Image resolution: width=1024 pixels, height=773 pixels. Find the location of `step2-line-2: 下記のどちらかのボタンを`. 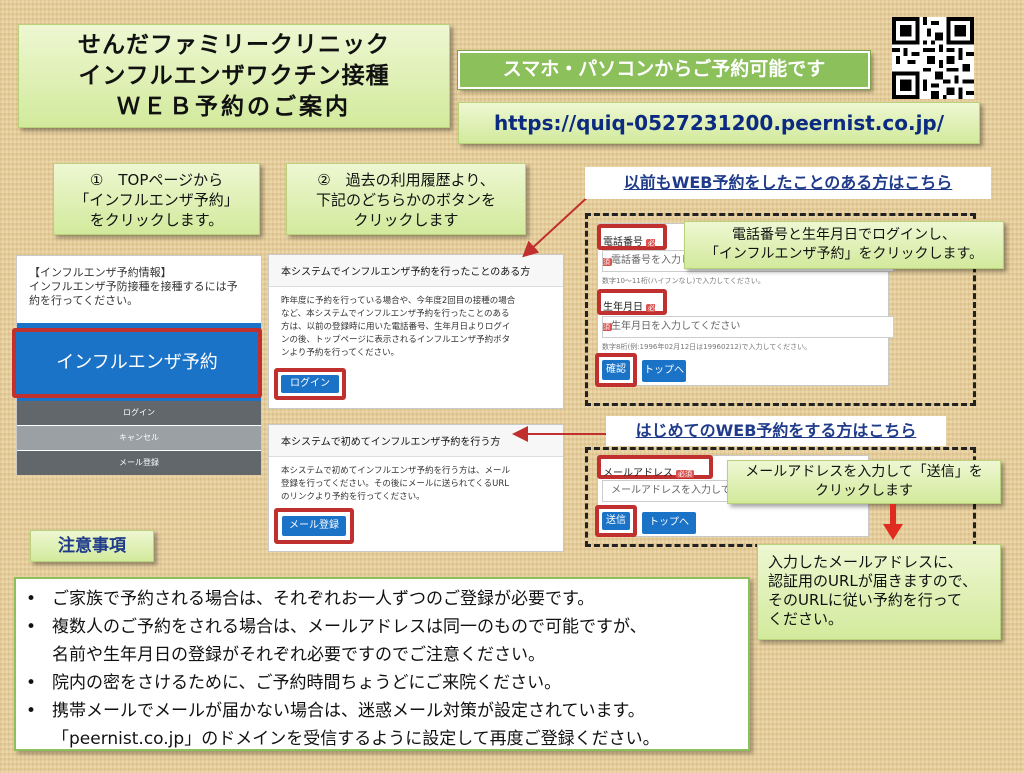

step2-line-2: 下記のどちらかのボタンを is located at coordinates (405, 200).